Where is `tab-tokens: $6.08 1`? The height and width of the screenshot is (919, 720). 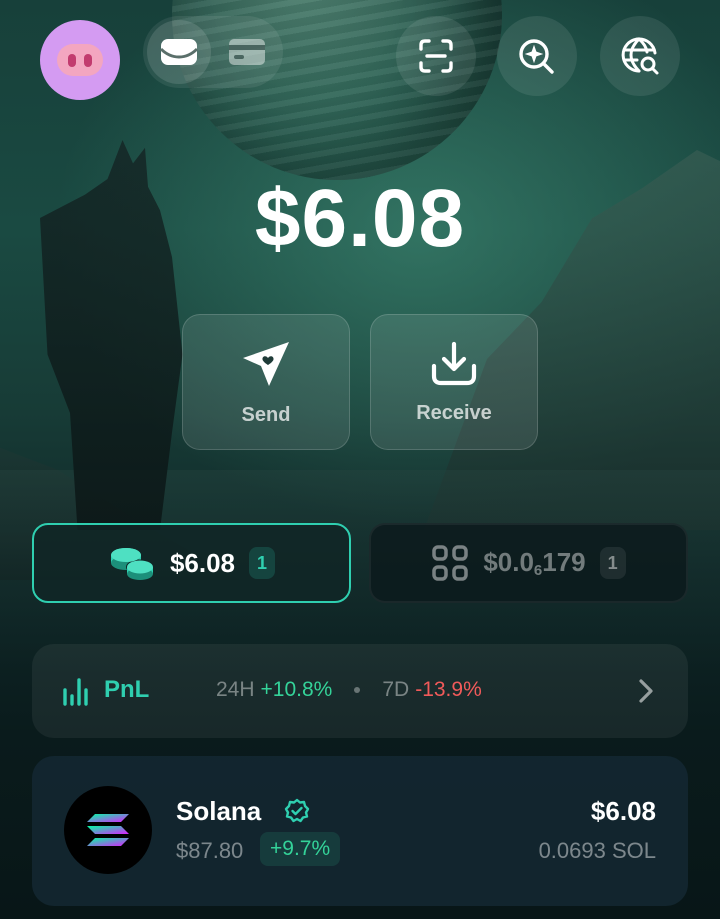
tab-tokens: $6.08 1 is located at coordinates (191, 563).